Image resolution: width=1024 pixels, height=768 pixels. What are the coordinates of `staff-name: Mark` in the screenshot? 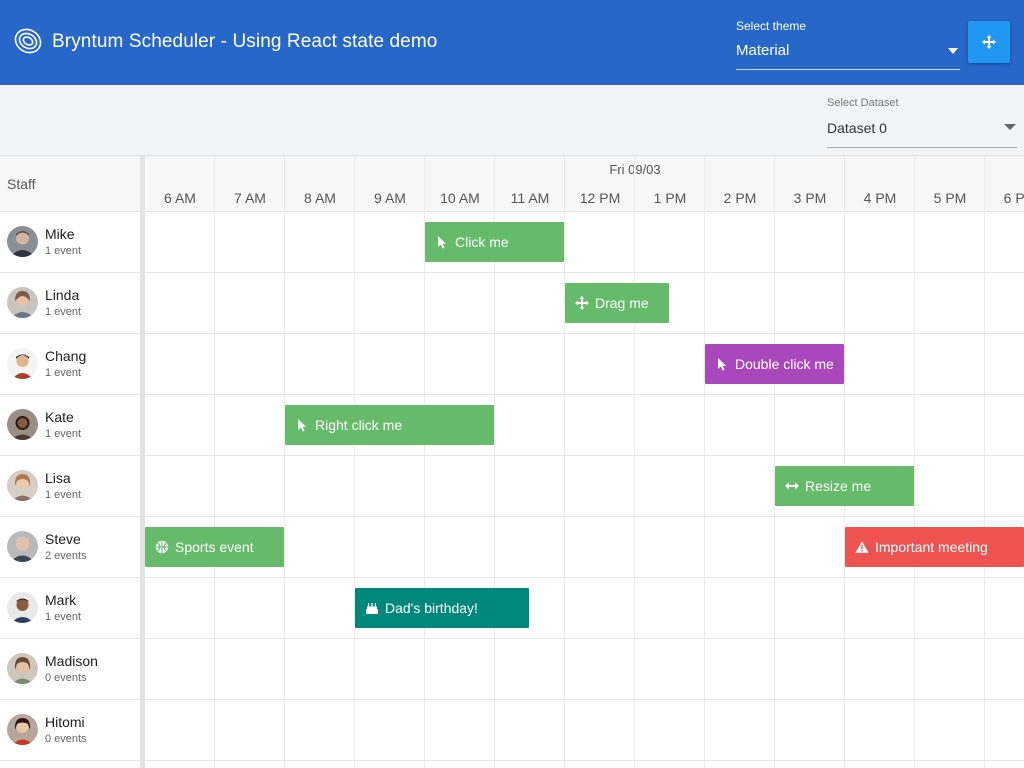 It's located at (61, 600).